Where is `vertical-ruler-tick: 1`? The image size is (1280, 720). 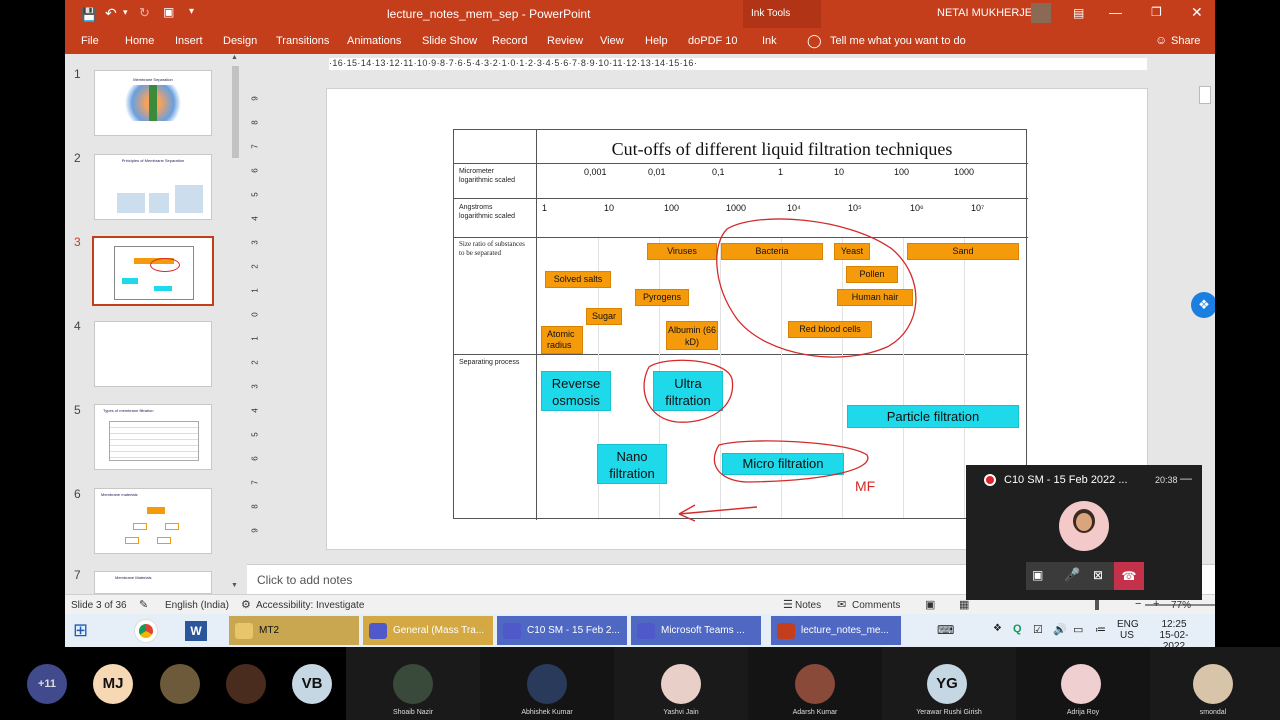 vertical-ruler-tick: 1 is located at coordinates (255, 290).